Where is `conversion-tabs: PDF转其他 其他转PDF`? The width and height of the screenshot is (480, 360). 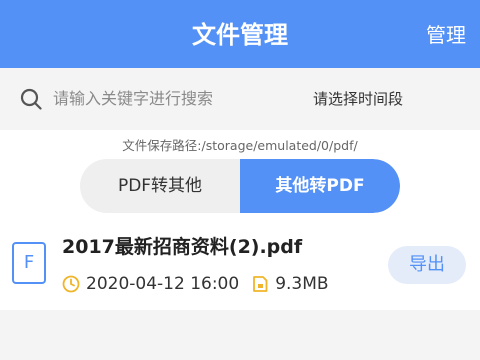
conversion-tabs: PDF转其他 其他转PDF is located at coordinates (240, 186).